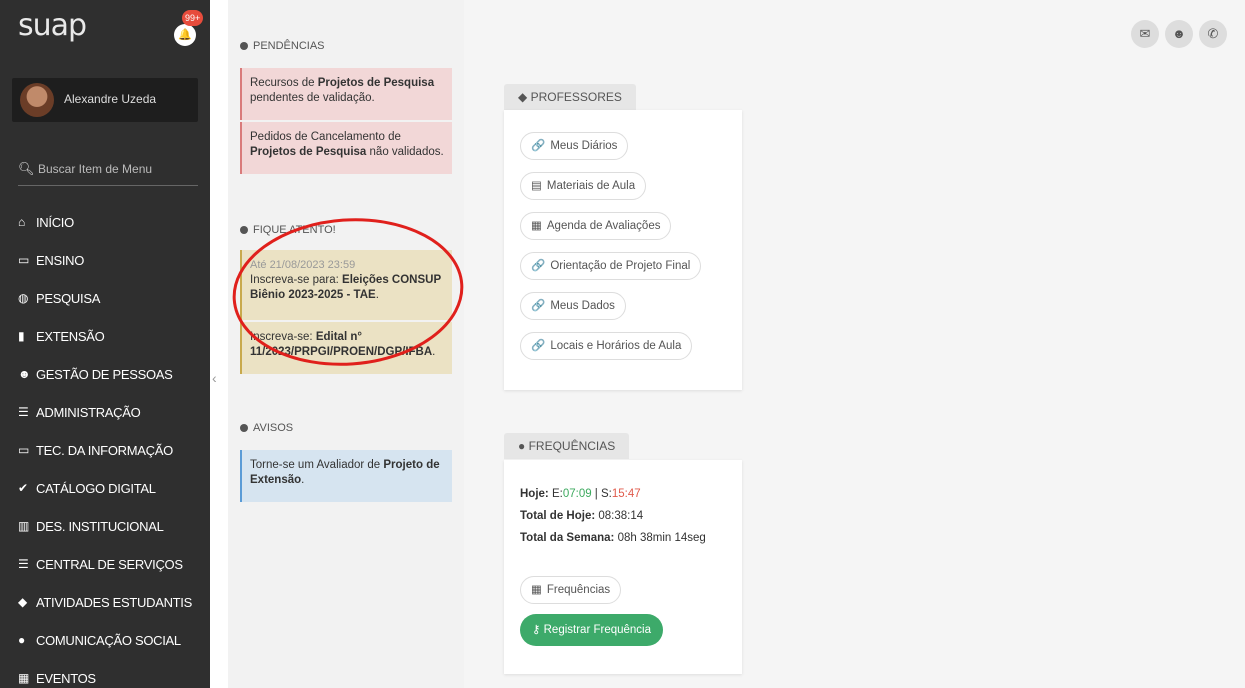 This screenshot has height=688, width=1245. I want to click on sidebar-item-label: INÍCIO, so click(55, 222).